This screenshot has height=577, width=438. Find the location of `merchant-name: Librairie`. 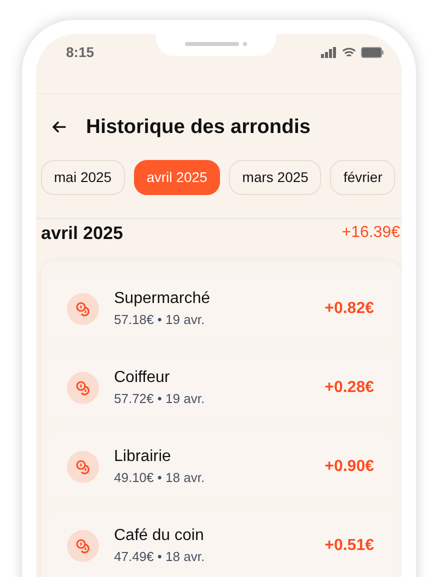

merchant-name: Librairie is located at coordinates (143, 456).